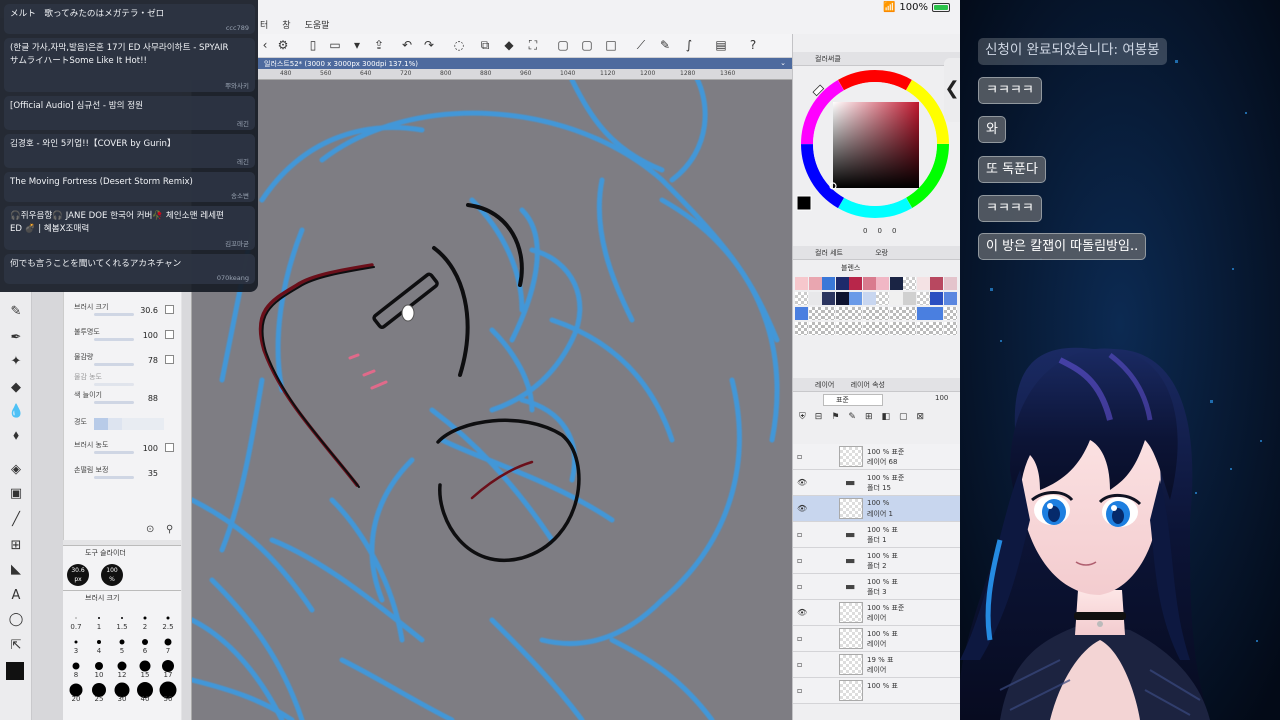  I want to click on prop-stabilization: 손떨림 보정 35, so click(123, 474).